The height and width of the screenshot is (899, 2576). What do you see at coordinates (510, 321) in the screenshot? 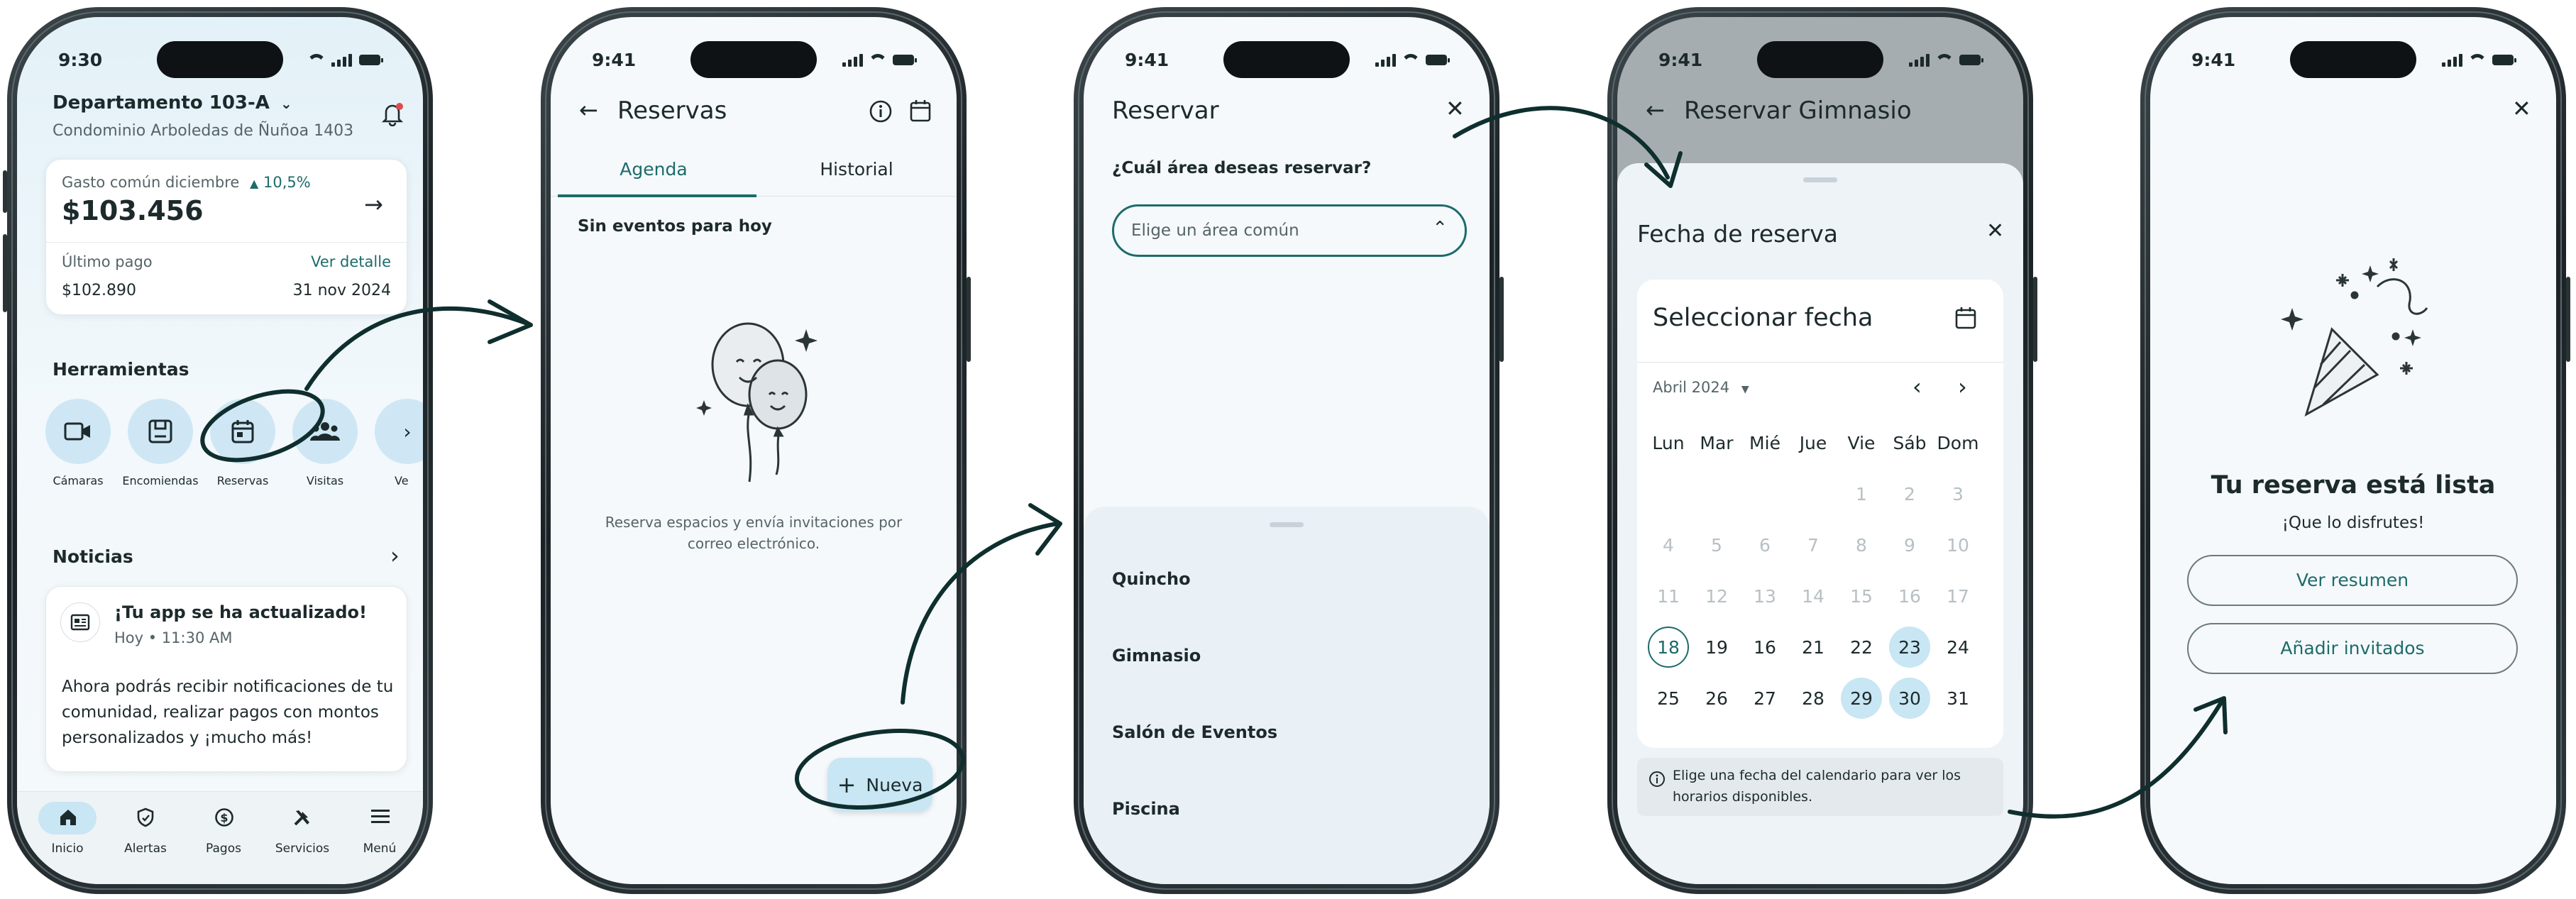
I see `arrowhead` at bounding box center [510, 321].